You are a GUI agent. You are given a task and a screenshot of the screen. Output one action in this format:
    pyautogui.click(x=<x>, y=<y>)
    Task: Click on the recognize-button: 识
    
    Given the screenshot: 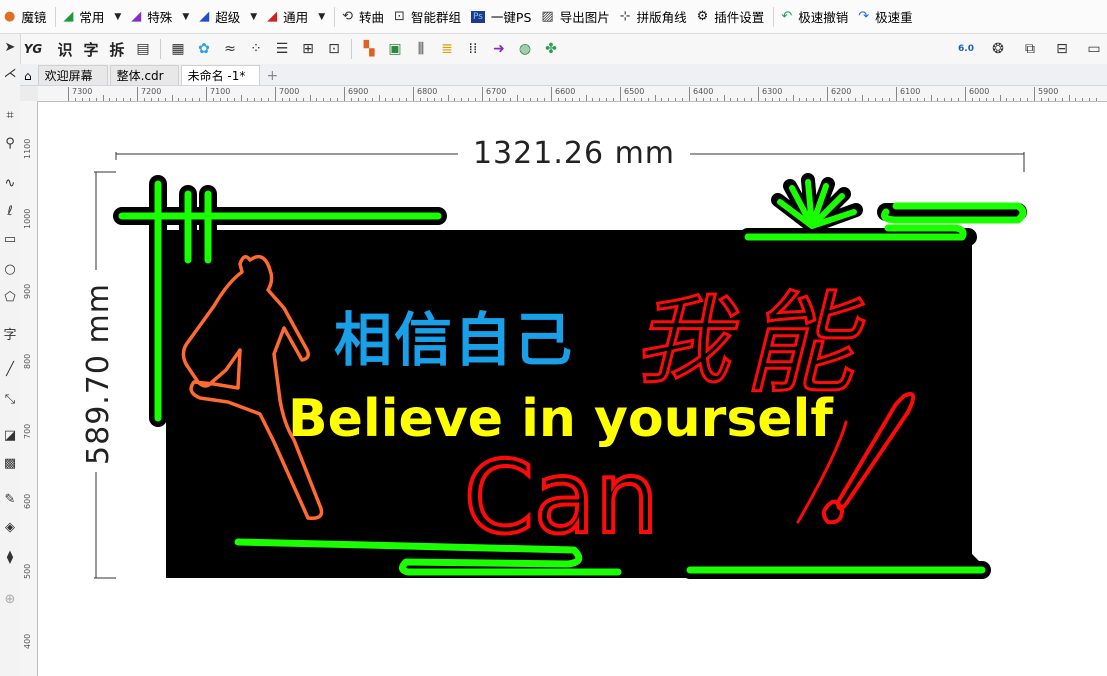 What is the action you would take?
    pyautogui.click(x=65, y=49)
    